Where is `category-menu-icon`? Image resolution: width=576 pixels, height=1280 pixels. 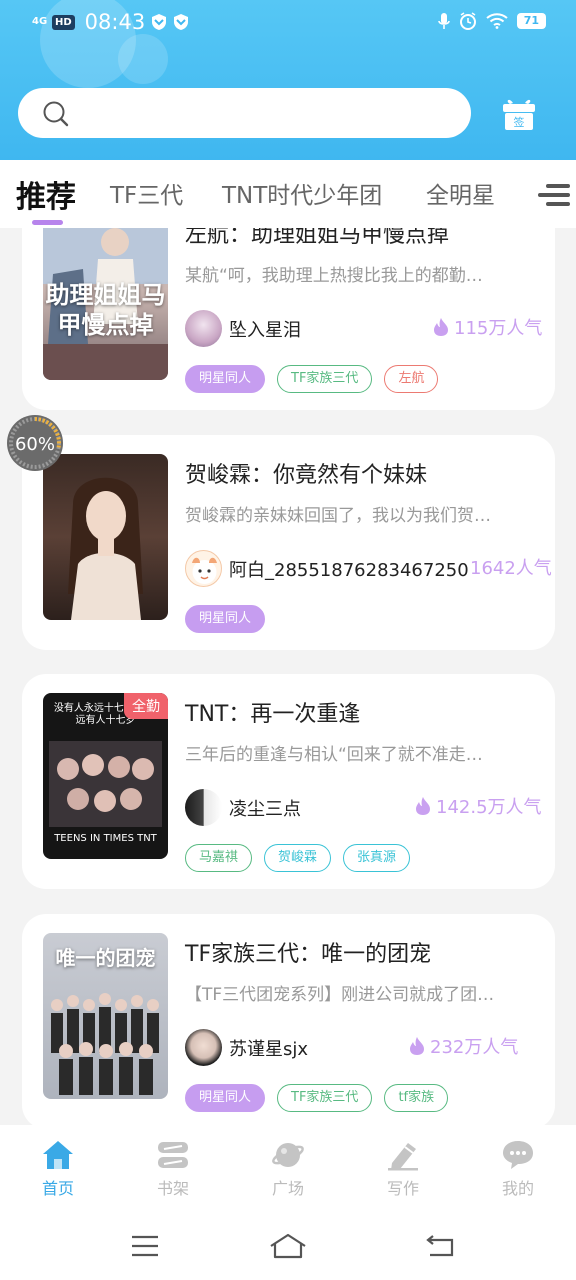 category-menu-icon is located at coordinates (553, 195).